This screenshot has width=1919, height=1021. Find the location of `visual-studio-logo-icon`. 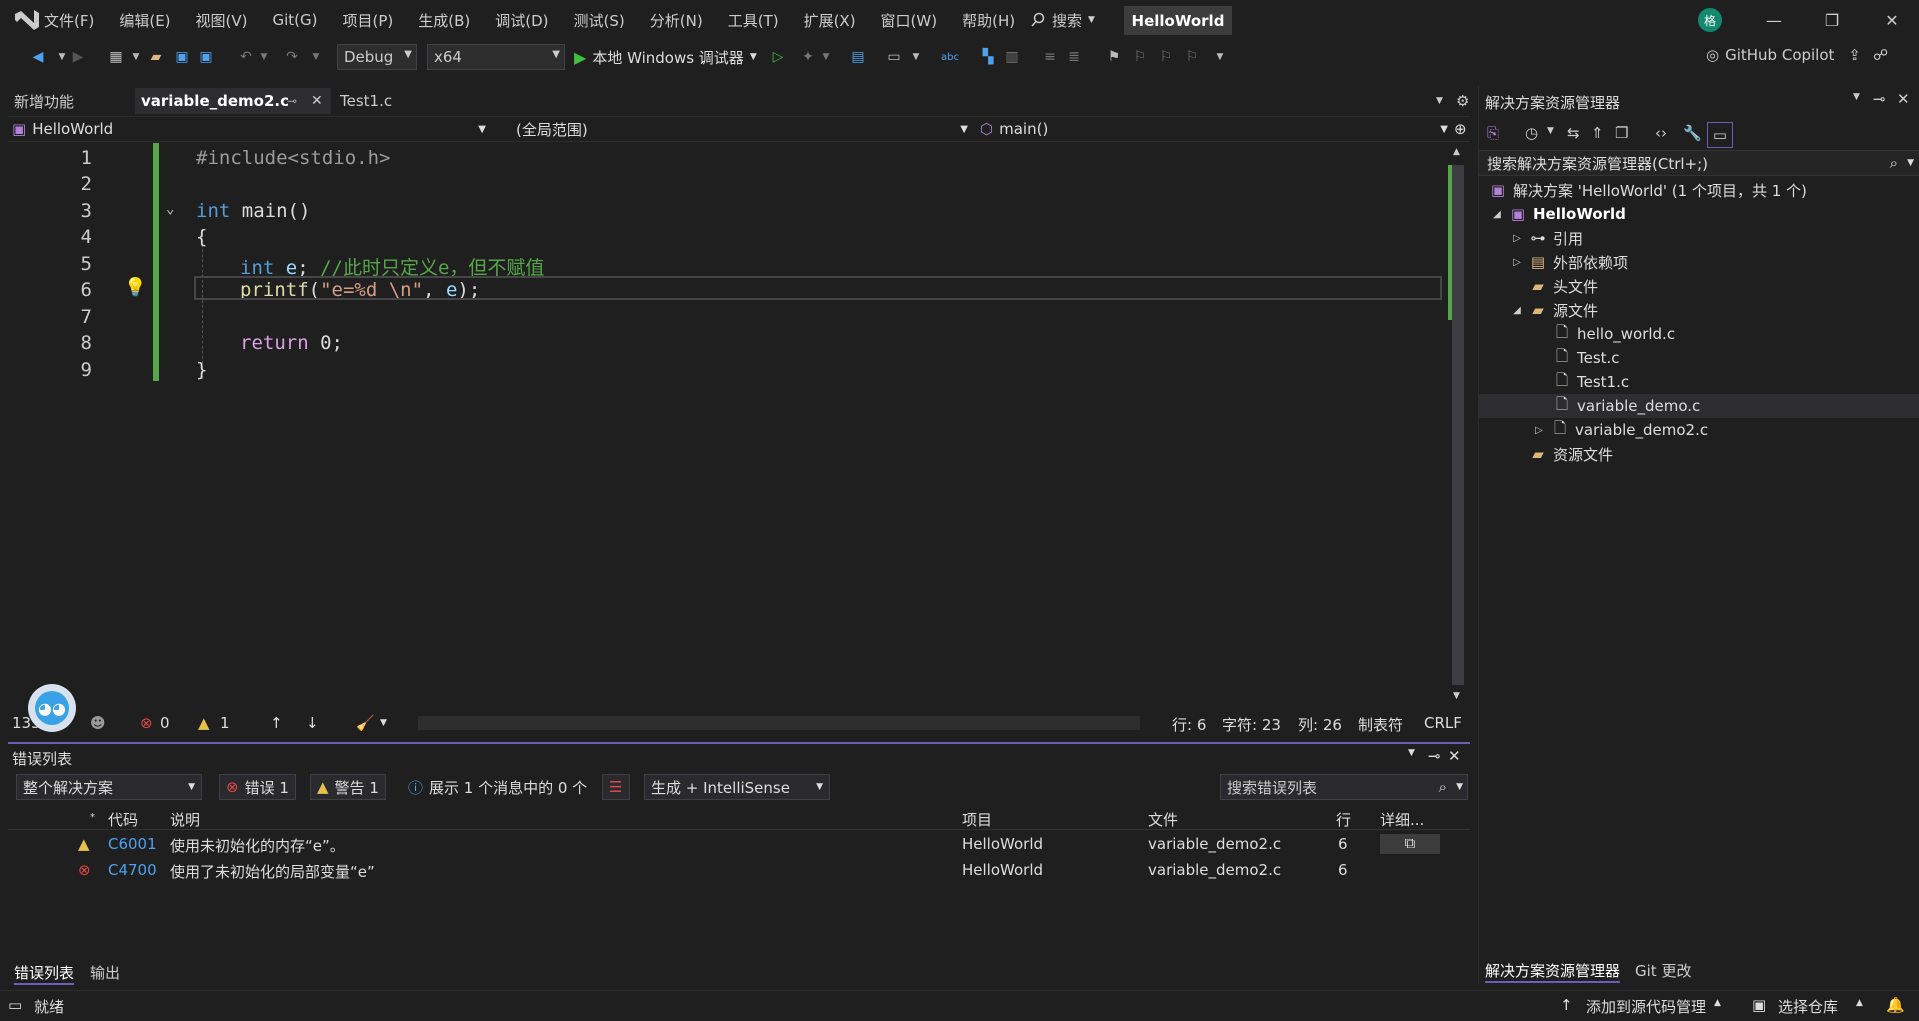

visual-studio-logo-icon is located at coordinates (27, 20).